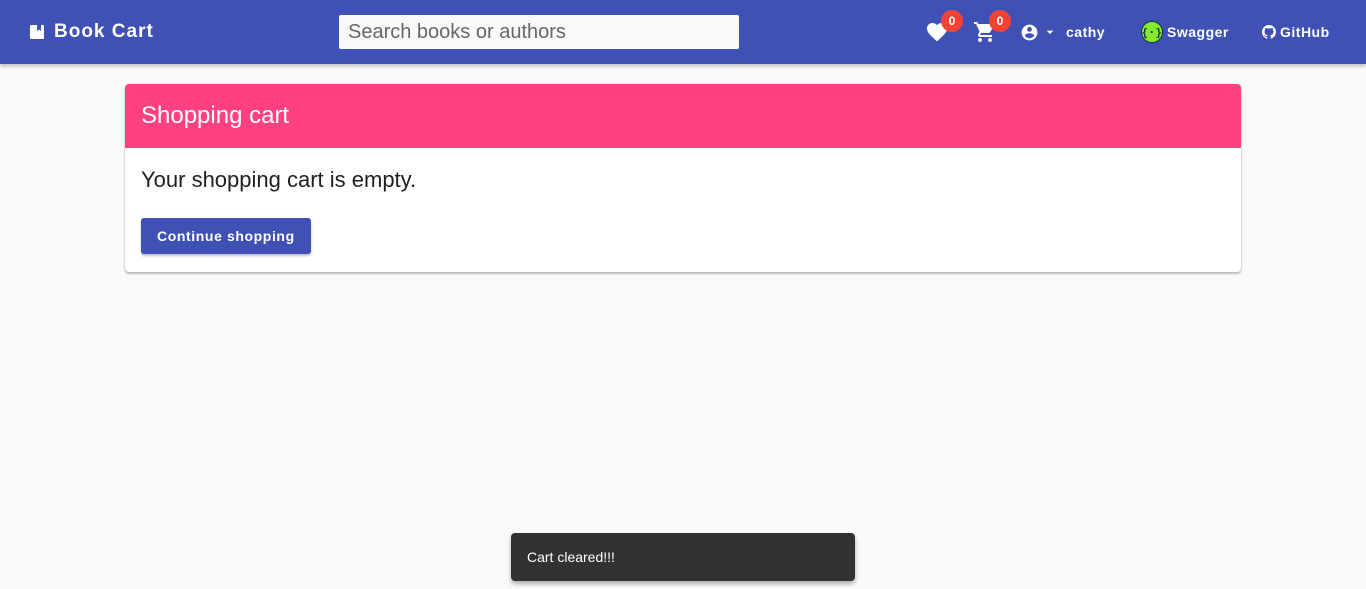  What do you see at coordinates (1305, 32) in the screenshot?
I see `github-label: GitHub` at bounding box center [1305, 32].